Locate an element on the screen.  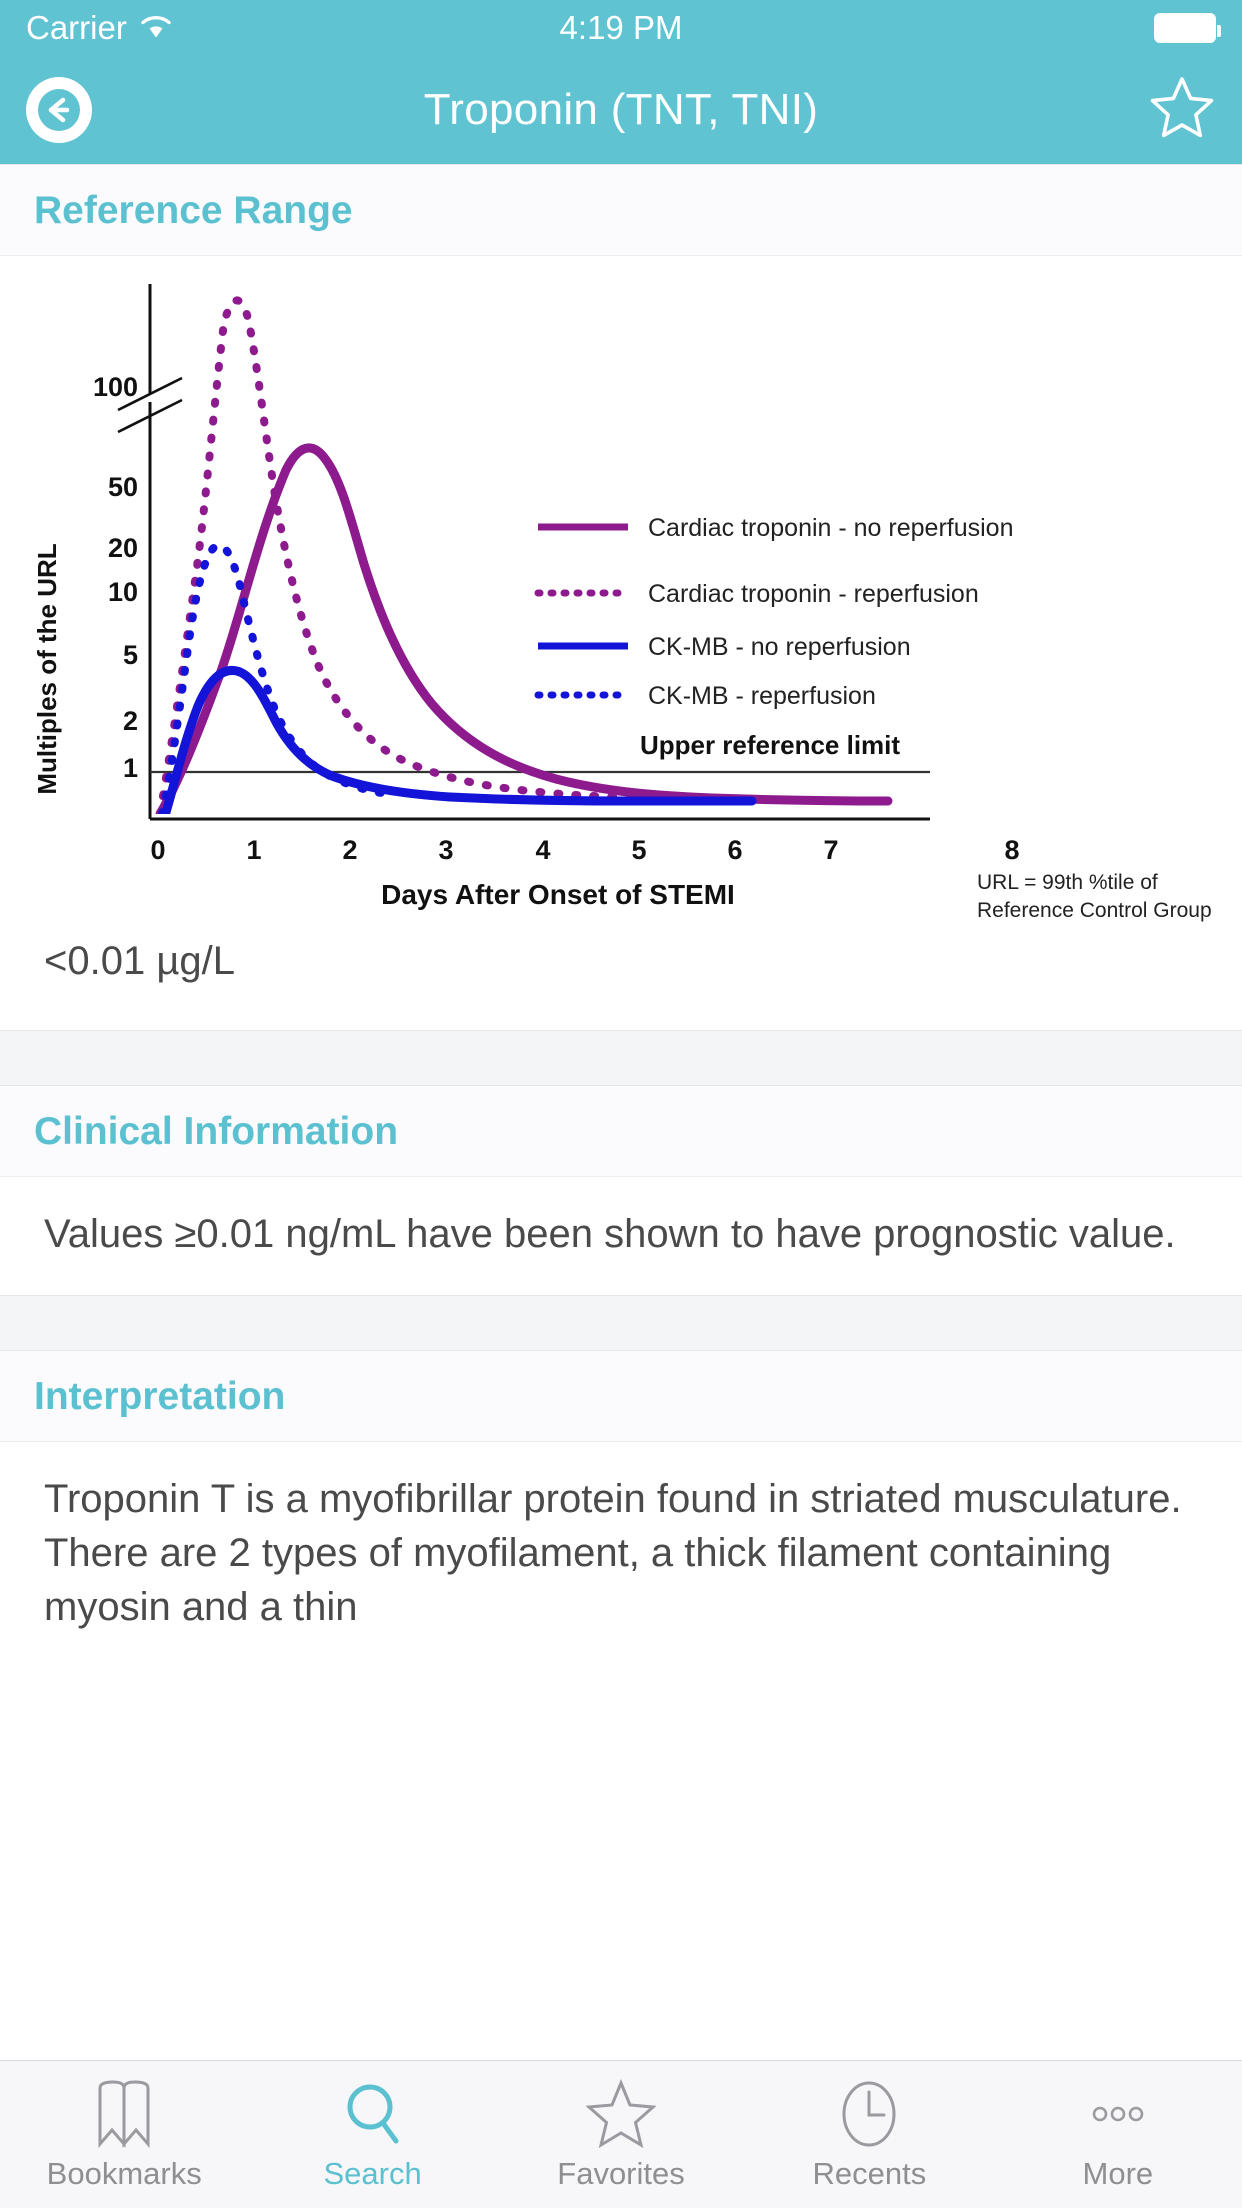
tab-label-bookmarks: Bookmarks is located at coordinates (124, 2173).